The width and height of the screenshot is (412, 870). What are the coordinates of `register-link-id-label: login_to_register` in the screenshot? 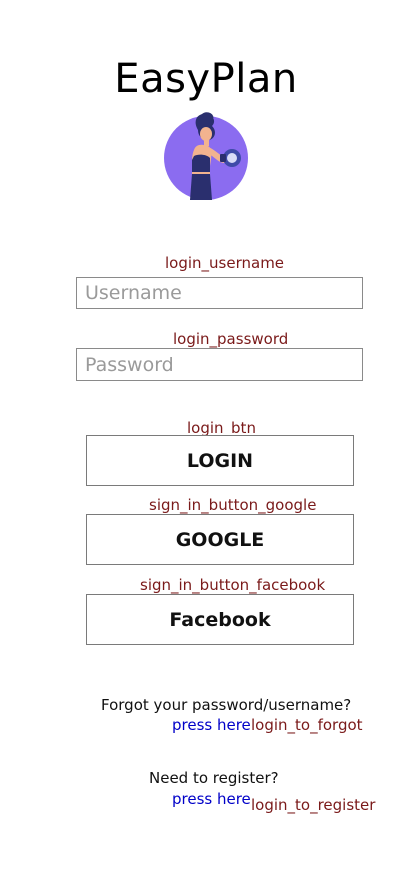 It's located at (313, 805).